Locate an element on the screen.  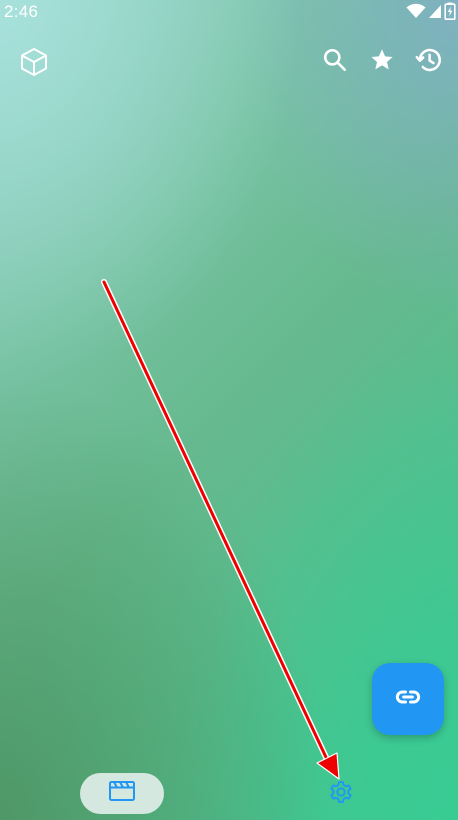
clapperboard-icon is located at coordinates (122, 793).